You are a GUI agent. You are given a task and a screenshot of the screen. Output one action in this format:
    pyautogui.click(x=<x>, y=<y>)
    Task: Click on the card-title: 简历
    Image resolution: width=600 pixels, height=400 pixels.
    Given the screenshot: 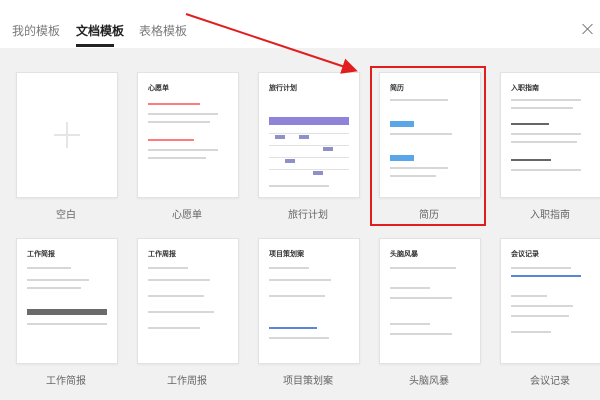 What is the action you would take?
    pyautogui.click(x=397, y=88)
    